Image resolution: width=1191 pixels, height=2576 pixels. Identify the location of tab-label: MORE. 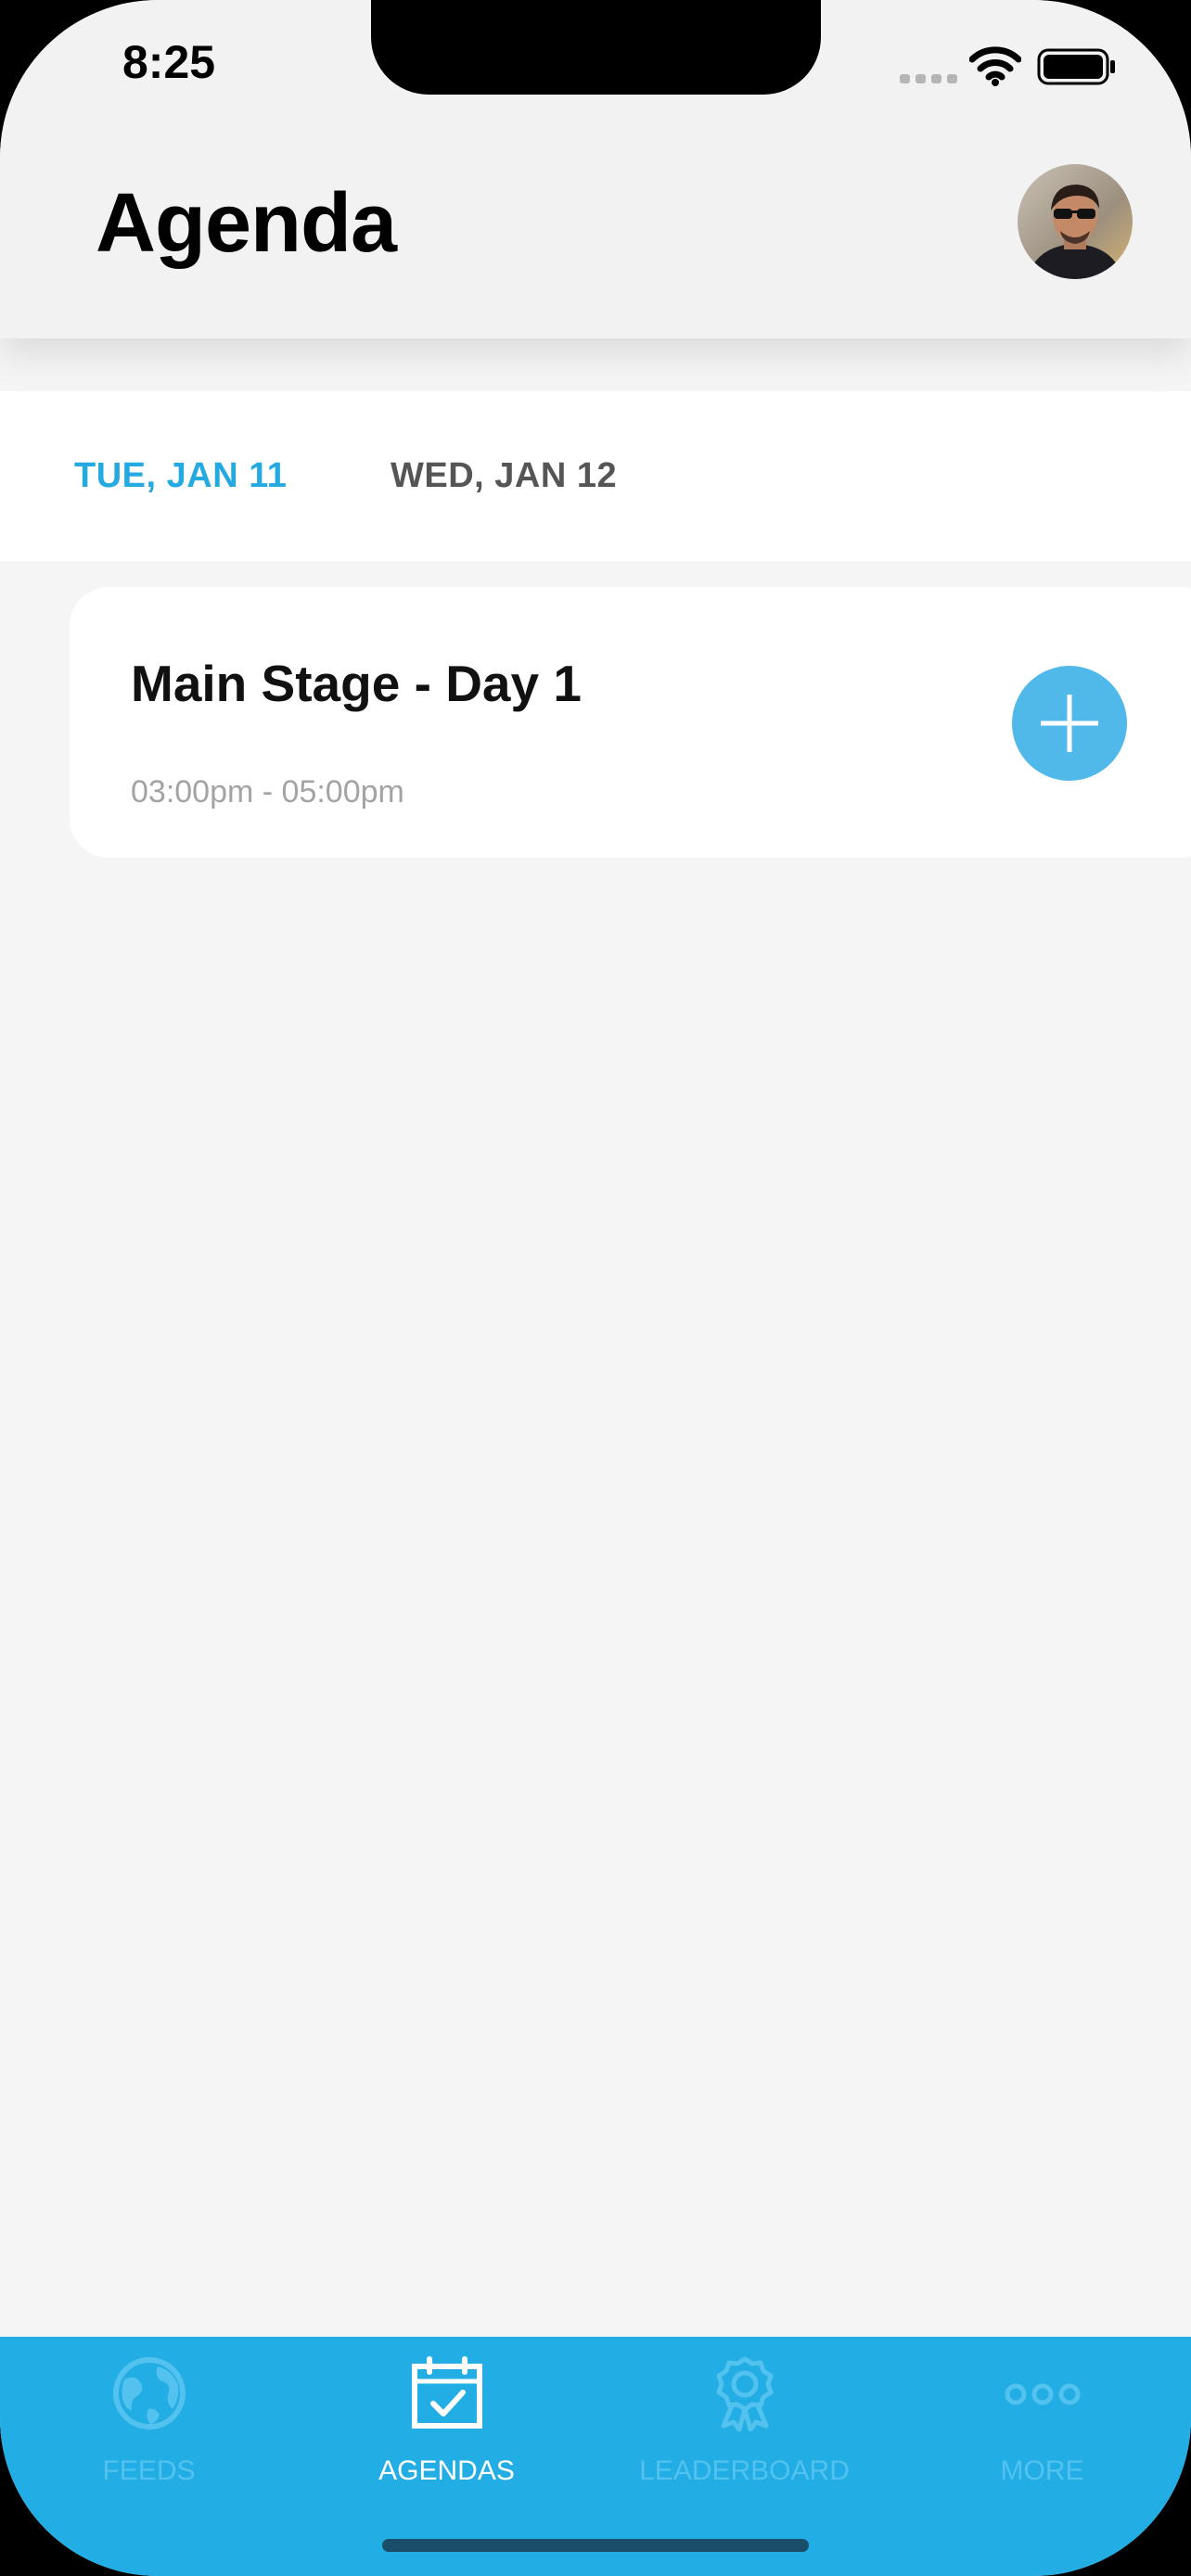
(1042, 2471).